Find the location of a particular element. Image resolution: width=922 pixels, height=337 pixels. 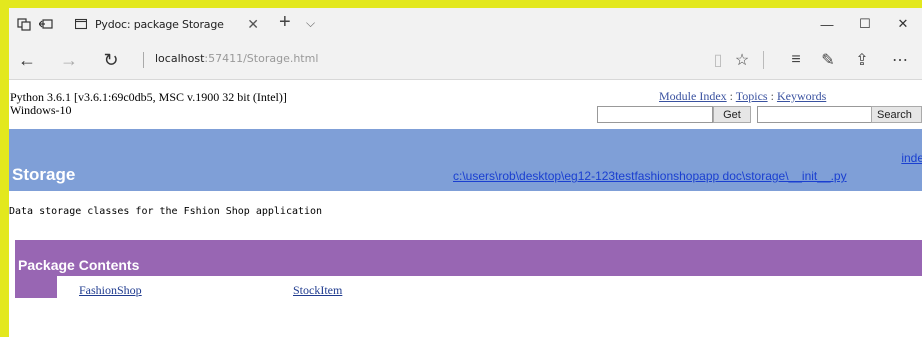

search-button: Search is located at coordinates (896, 114).